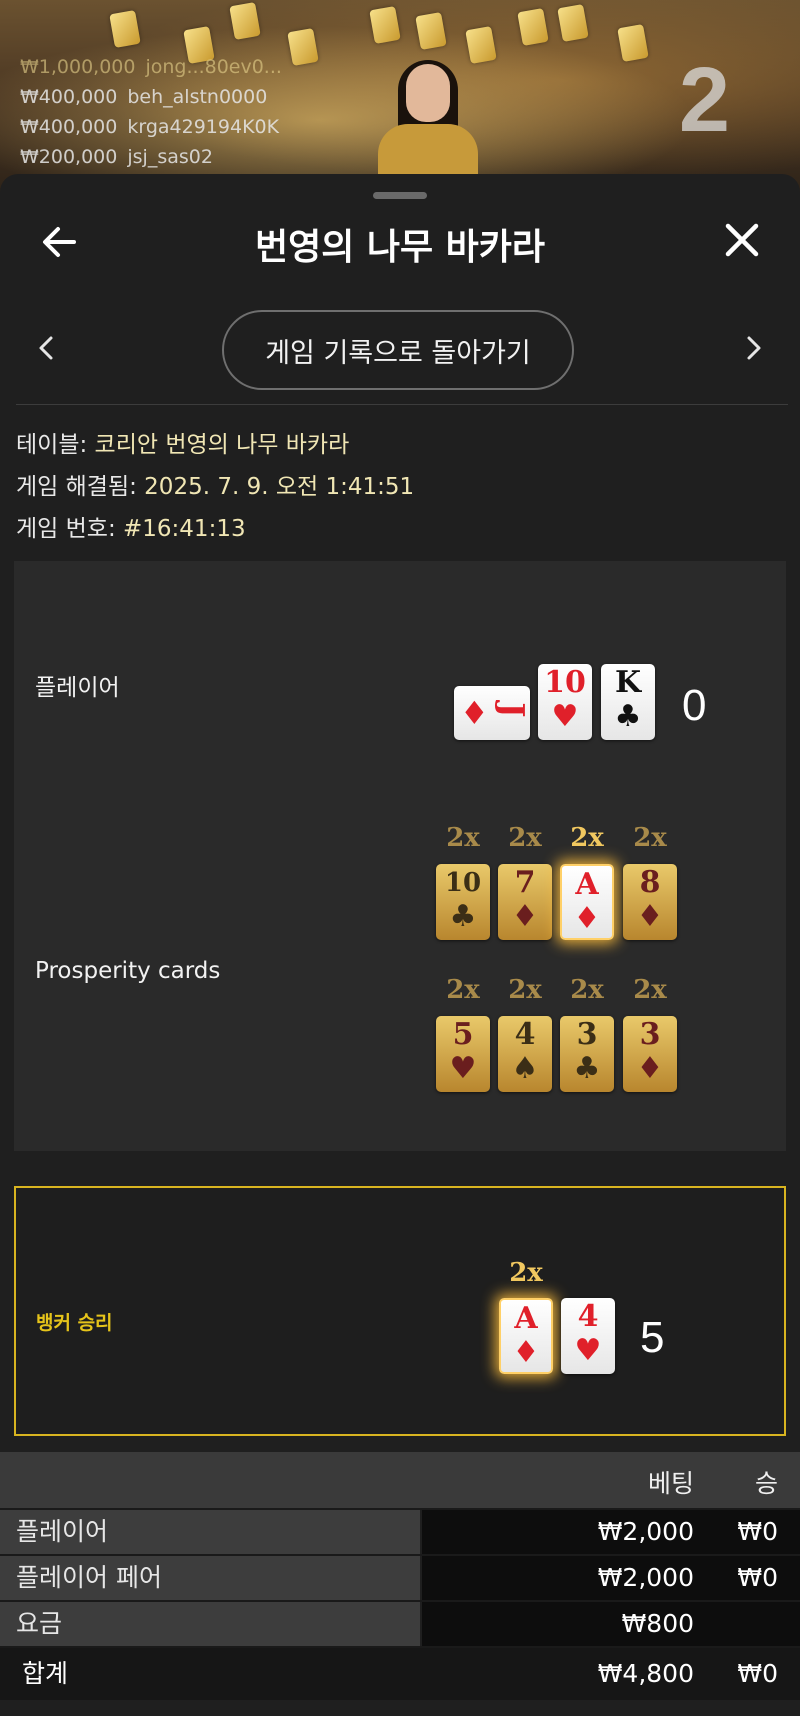  What do you see at coordinates (525, 1054) in the screenshot?
I see `prosperity-card: 4 ♠` at bounding box center [525, 1054].